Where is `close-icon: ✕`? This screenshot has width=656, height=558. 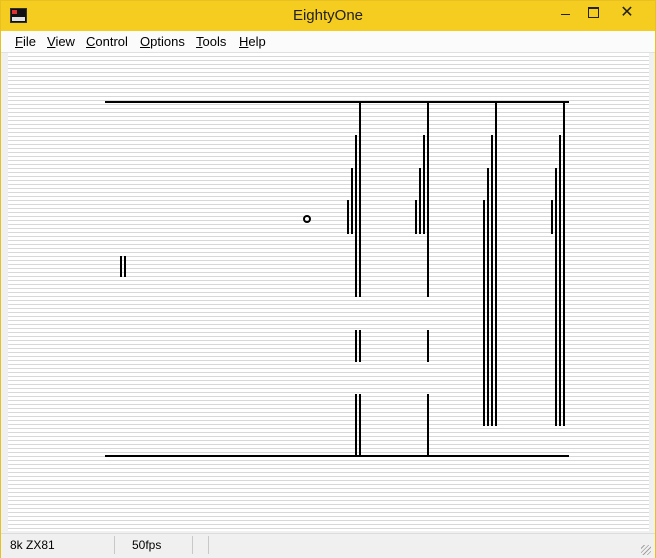
close-icon: ✕ is located at coordinates (627, 12).